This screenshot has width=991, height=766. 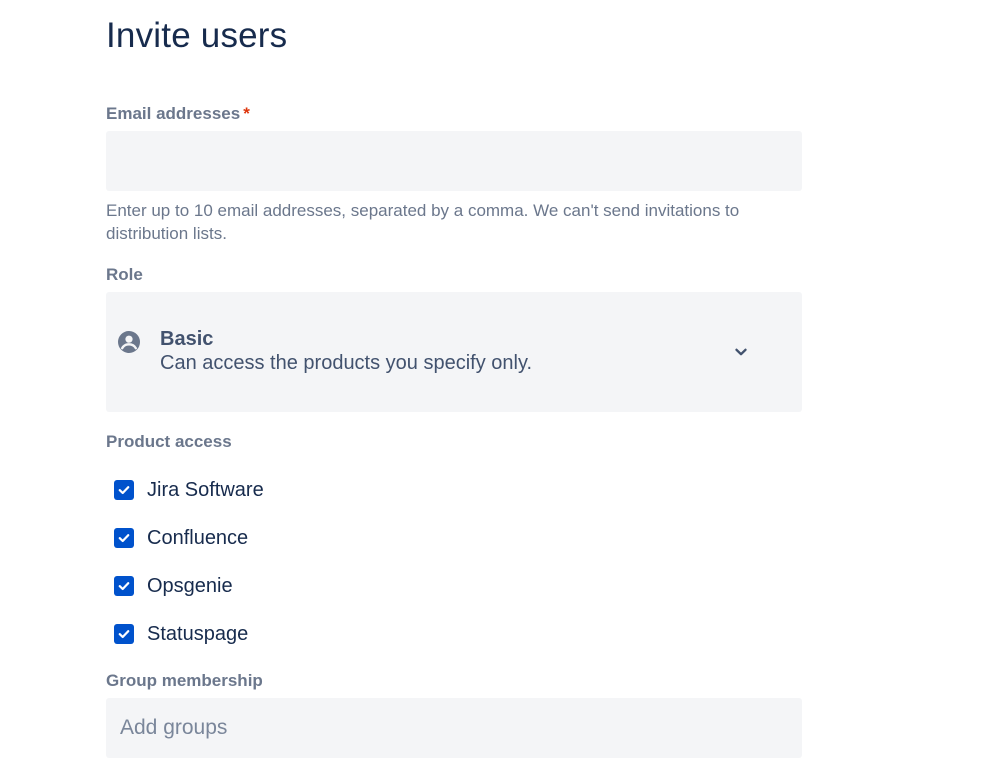 I want to click on role-label: Role, so click(x=124, y=274).